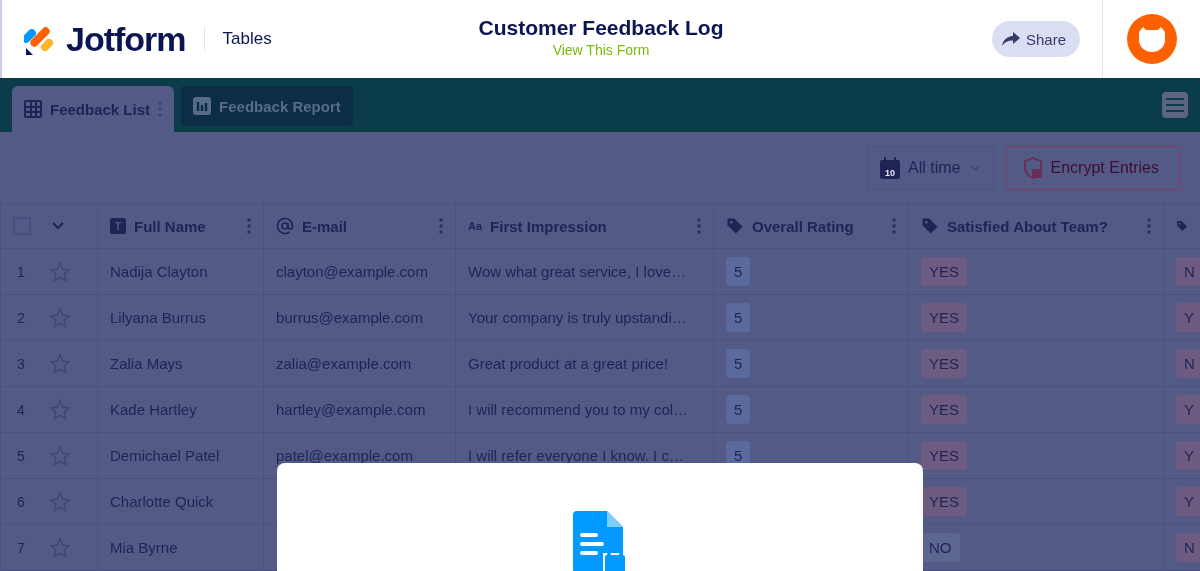  Describe the element at coordinates (202, 106) in the screenshot. I see `bar-chart-icon` at that location.